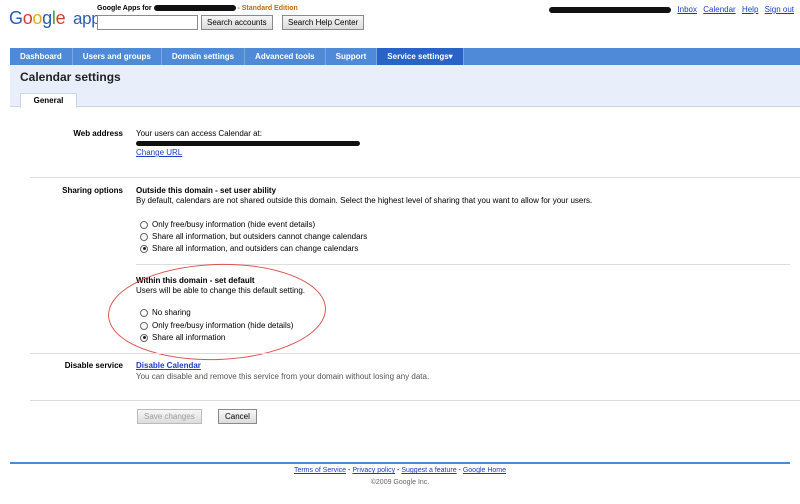  What do you see at coordinates (98, 133) in the screenshot?
I see `web-address-label: Web address` at bounding box center [98, 133].